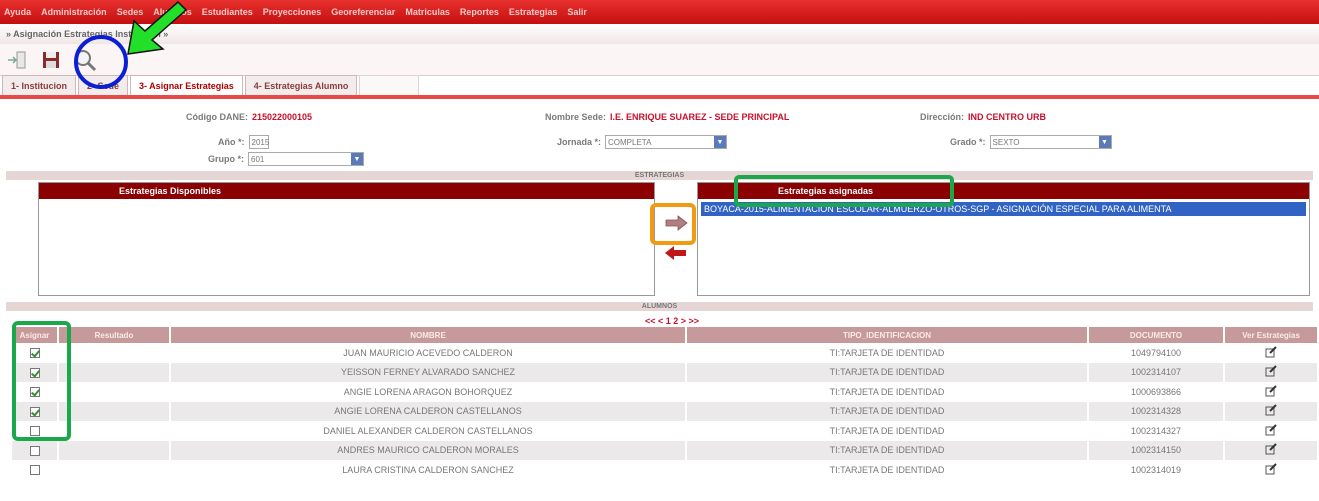 The height and width of the screenshot is (501, 1319). What do you see at coordinates (258, 159) in the screenshot?
I see `grupo-select-value: 601` at bounding box center [258, 159].